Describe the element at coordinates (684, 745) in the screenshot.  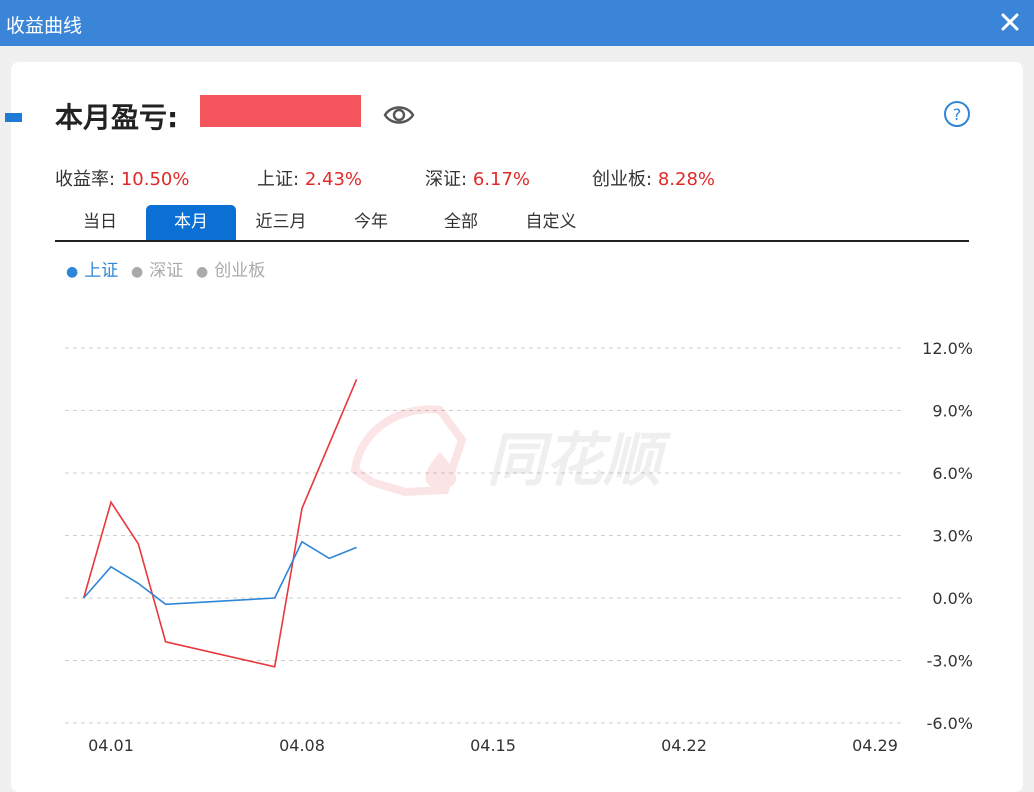
I see `x-tick-label: 04.22` at that location.